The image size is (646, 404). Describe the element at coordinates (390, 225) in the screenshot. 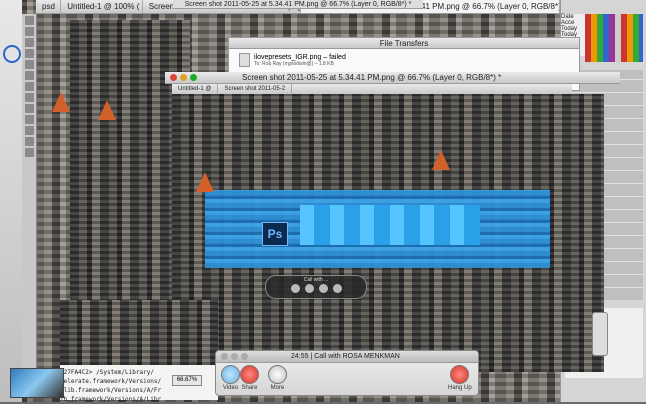

I see `blue-glitch-region` at that location.